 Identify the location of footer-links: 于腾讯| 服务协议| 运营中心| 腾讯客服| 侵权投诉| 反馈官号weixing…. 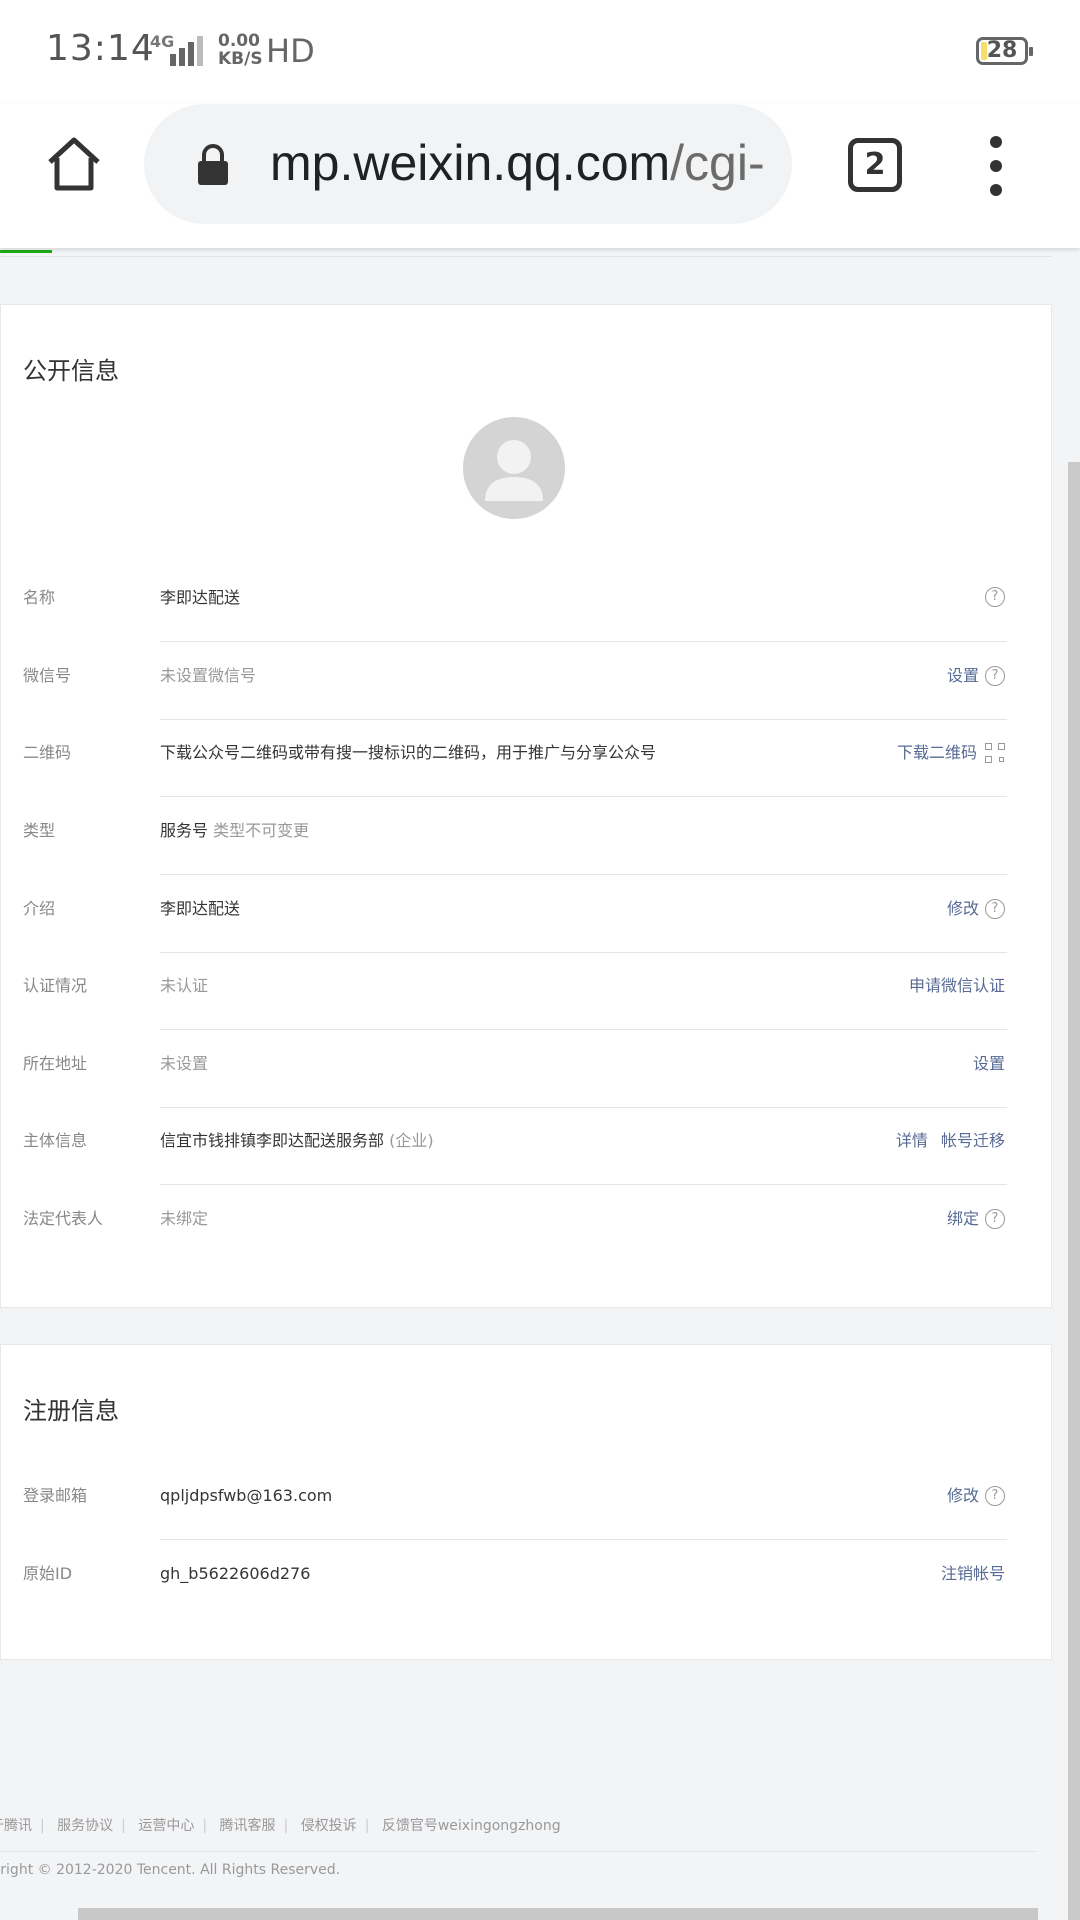
(280, 1825).